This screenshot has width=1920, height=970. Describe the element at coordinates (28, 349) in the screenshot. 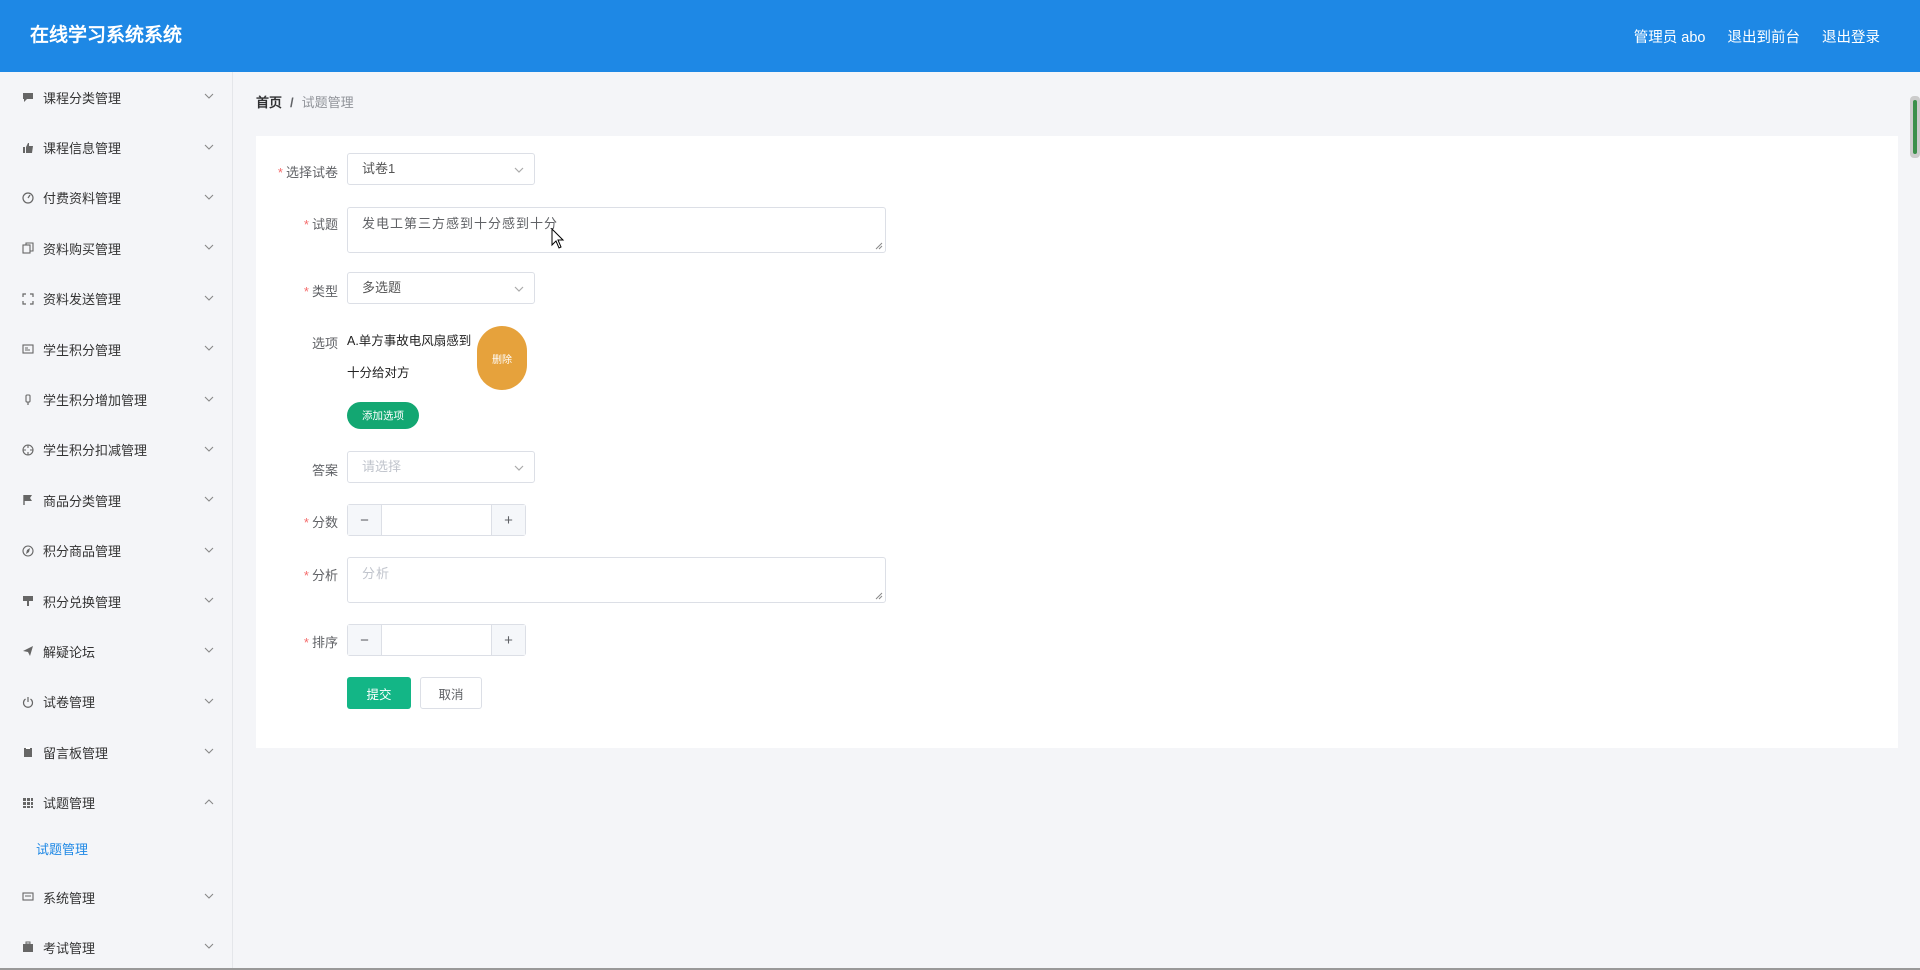

I see `id-card-icon` at that location.